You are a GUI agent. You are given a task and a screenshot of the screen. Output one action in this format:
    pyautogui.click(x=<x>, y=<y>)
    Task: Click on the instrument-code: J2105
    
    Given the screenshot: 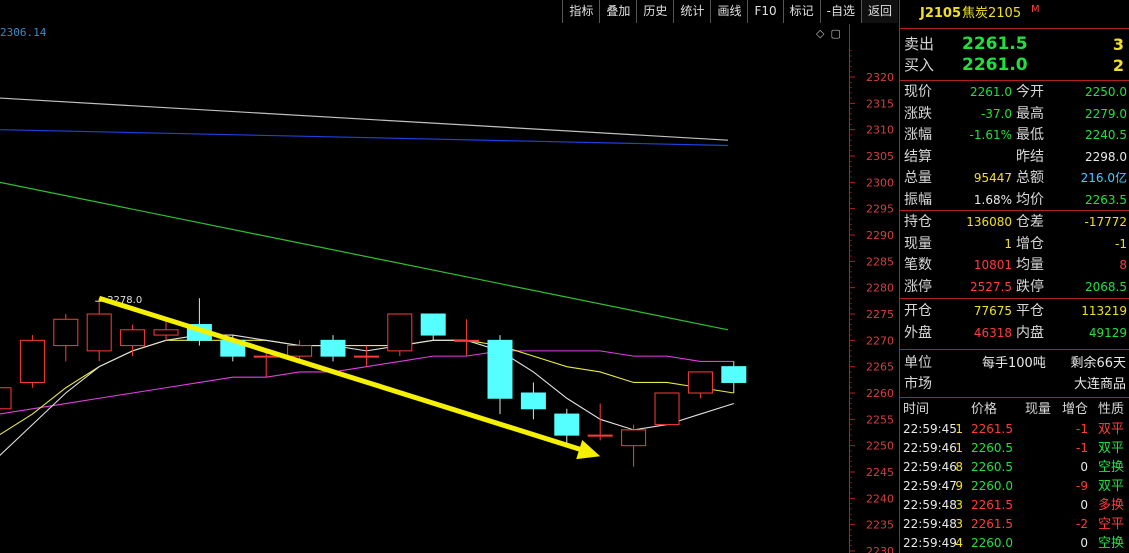 What is the action you would take?
    pyautogui.click(x=941, y=13)
    